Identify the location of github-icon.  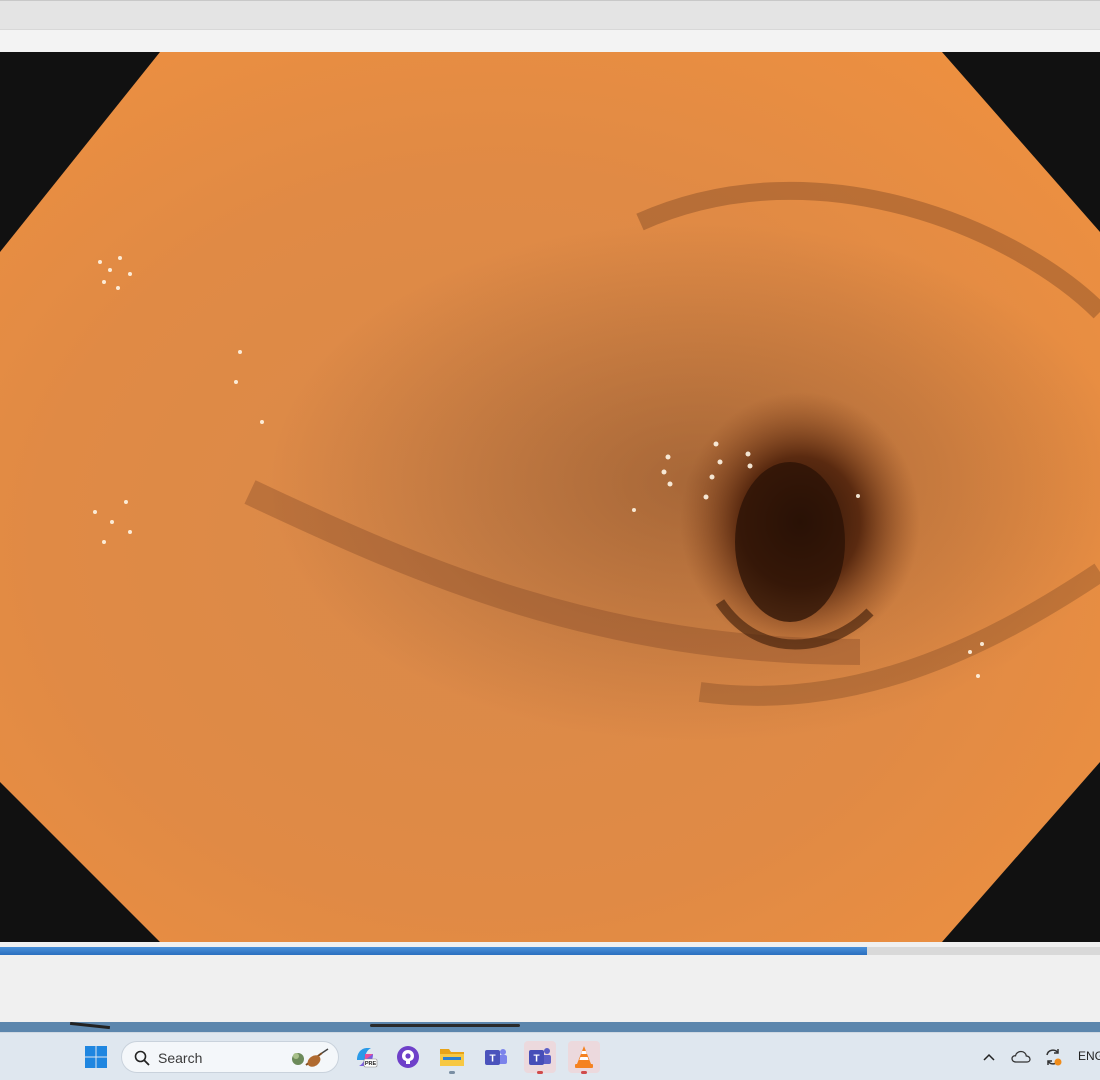
(408, 1057).